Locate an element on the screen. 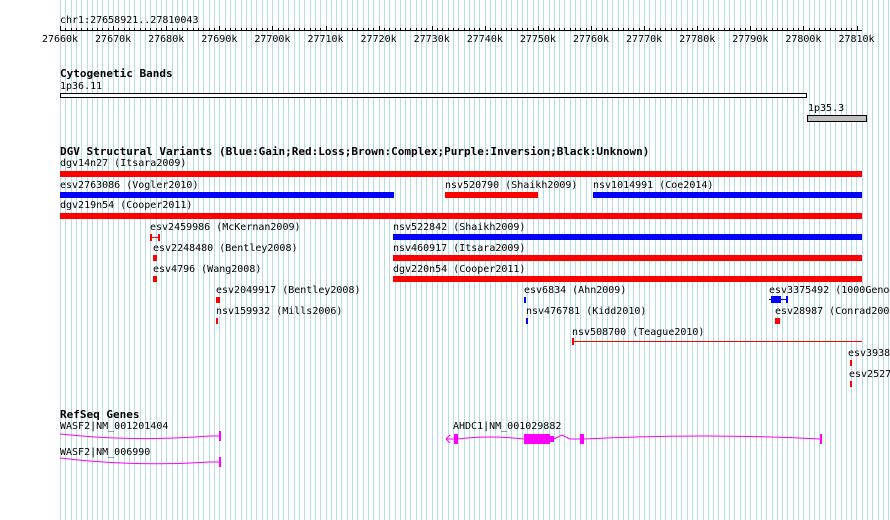 The image size is (890, 520). gene-model-ahdc1 is located at coordinates (636, 438).